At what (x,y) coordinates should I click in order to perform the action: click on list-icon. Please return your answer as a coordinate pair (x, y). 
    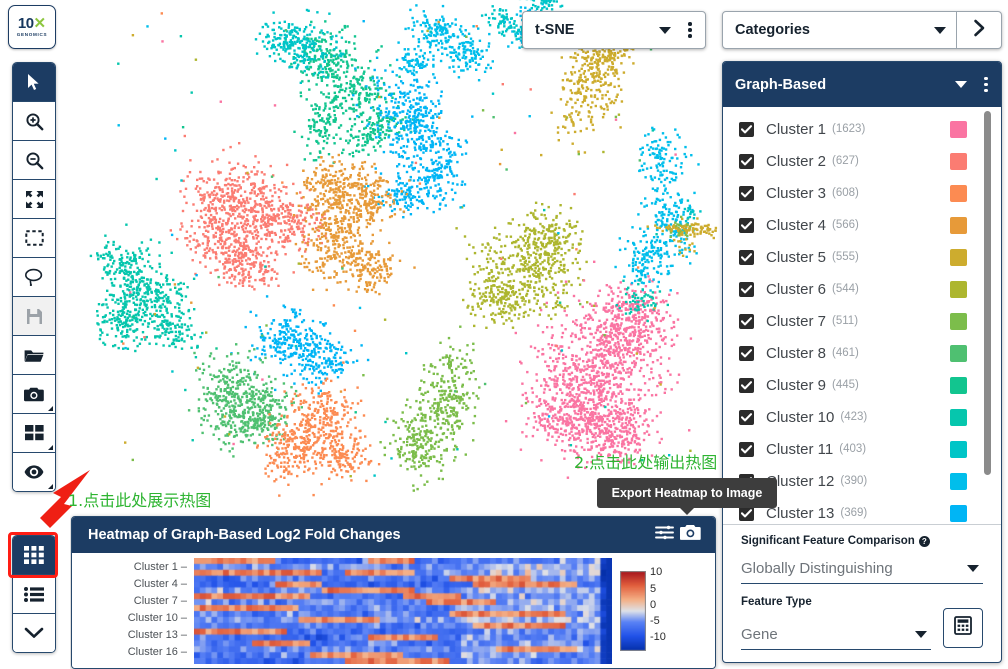
    Looking at the image, I should click on (34, 594).